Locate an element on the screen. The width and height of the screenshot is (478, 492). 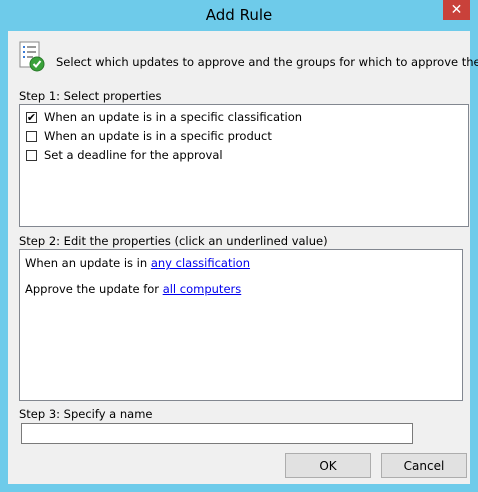
property-item-label: When an update is in a specific product is located at coordinates (158, 136).